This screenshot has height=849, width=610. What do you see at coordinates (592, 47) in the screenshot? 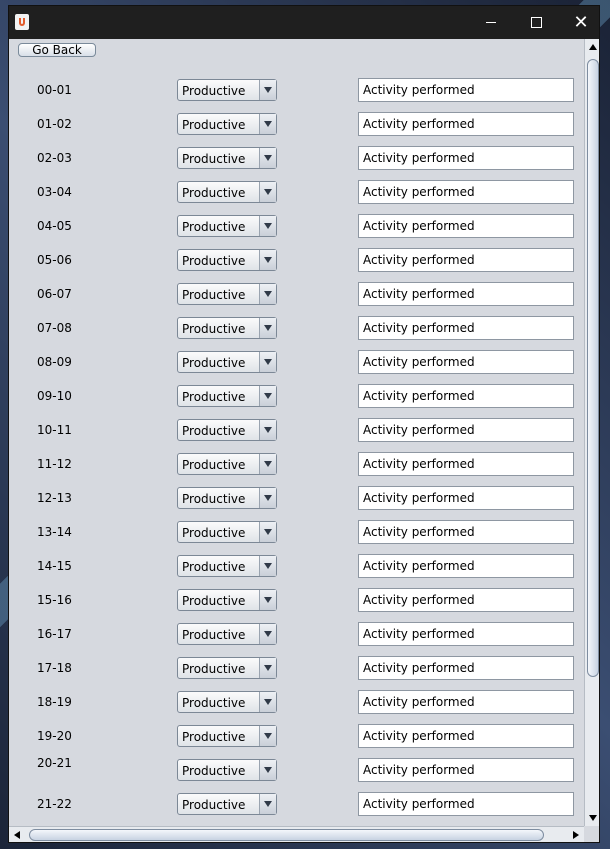
I see `scroll-up-button` at bounding box center [592, 47].